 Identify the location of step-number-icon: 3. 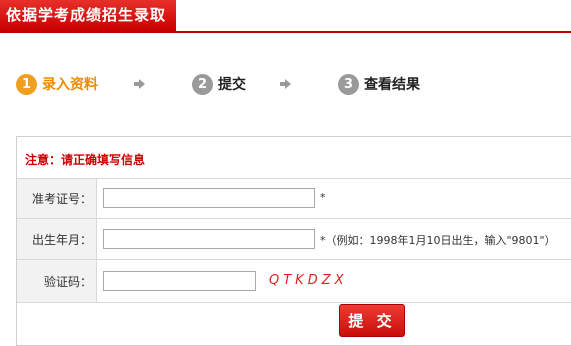
(348, 84).